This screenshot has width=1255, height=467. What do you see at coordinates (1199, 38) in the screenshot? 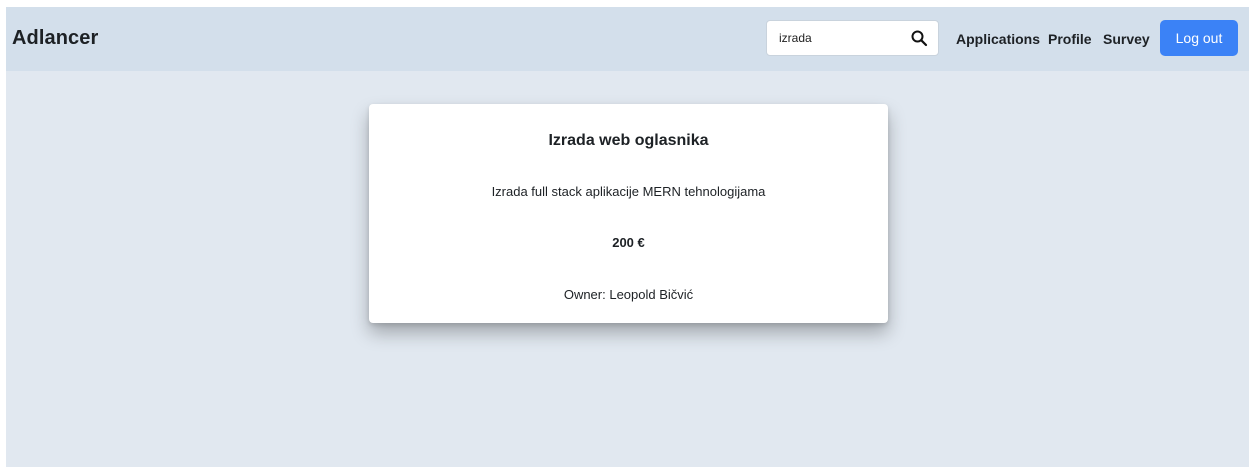
I see `logout-button: Log out` at bounding box center [1199, 38].